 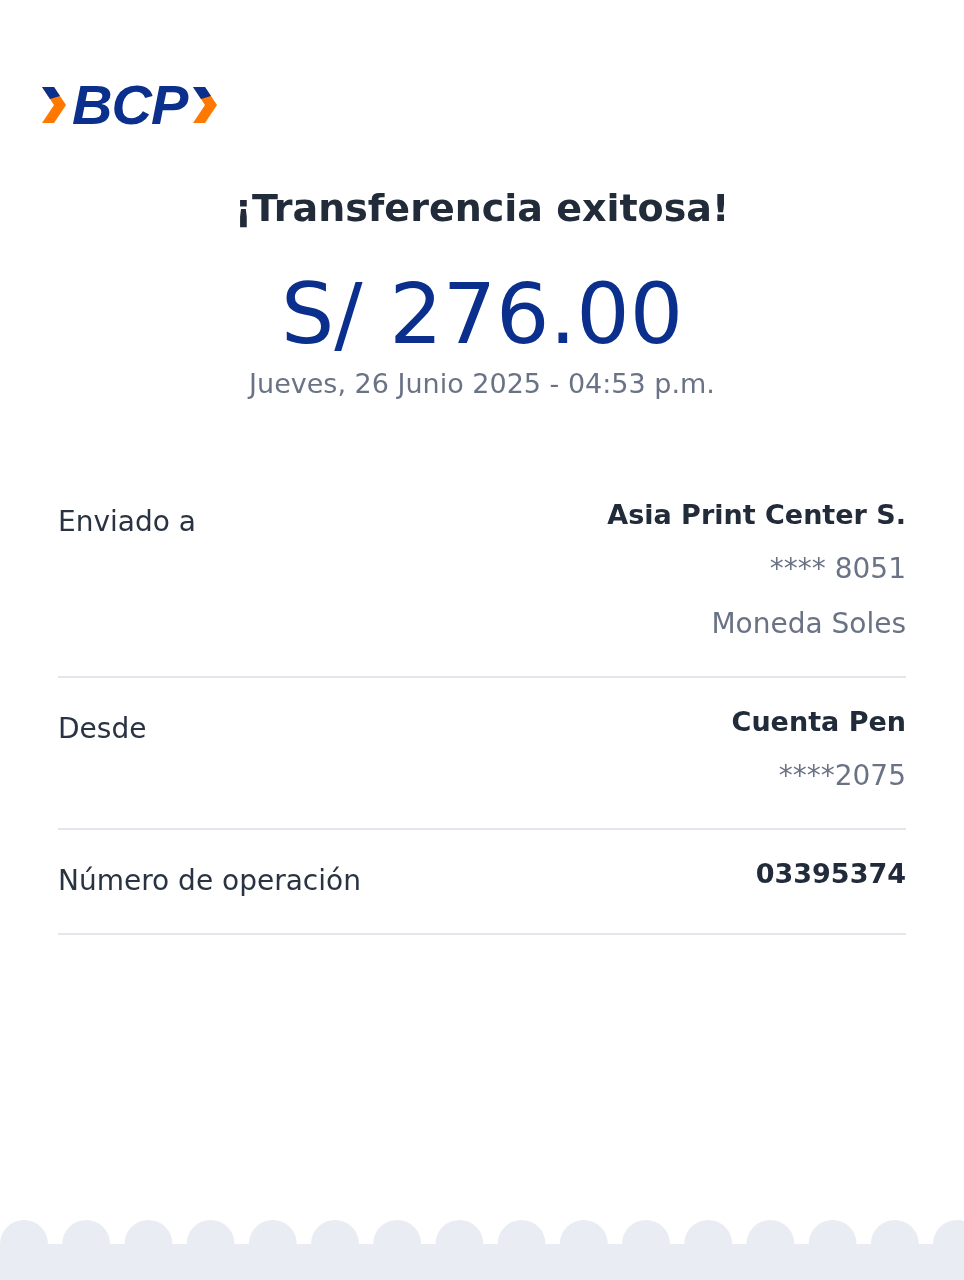 I want to click on detail-value: 03395374, so click(x=830, y=873).